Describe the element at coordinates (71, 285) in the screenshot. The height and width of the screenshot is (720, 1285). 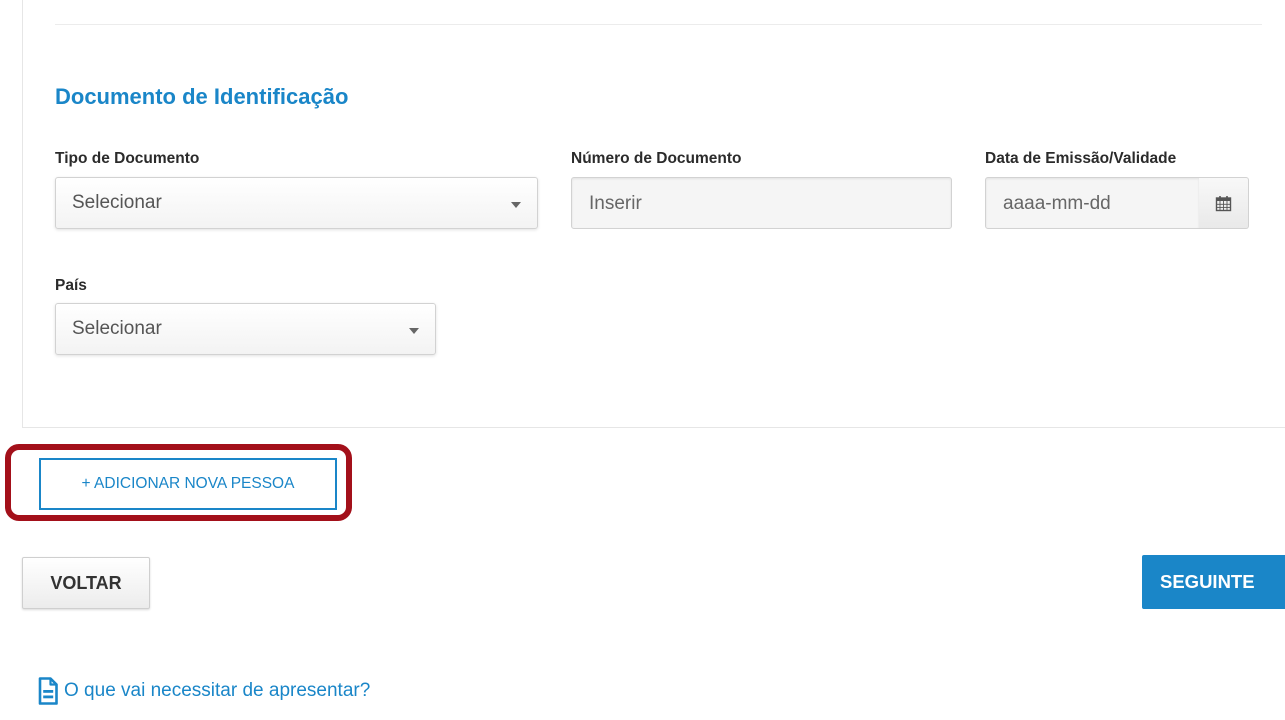
I see `country-label: País` at that location.